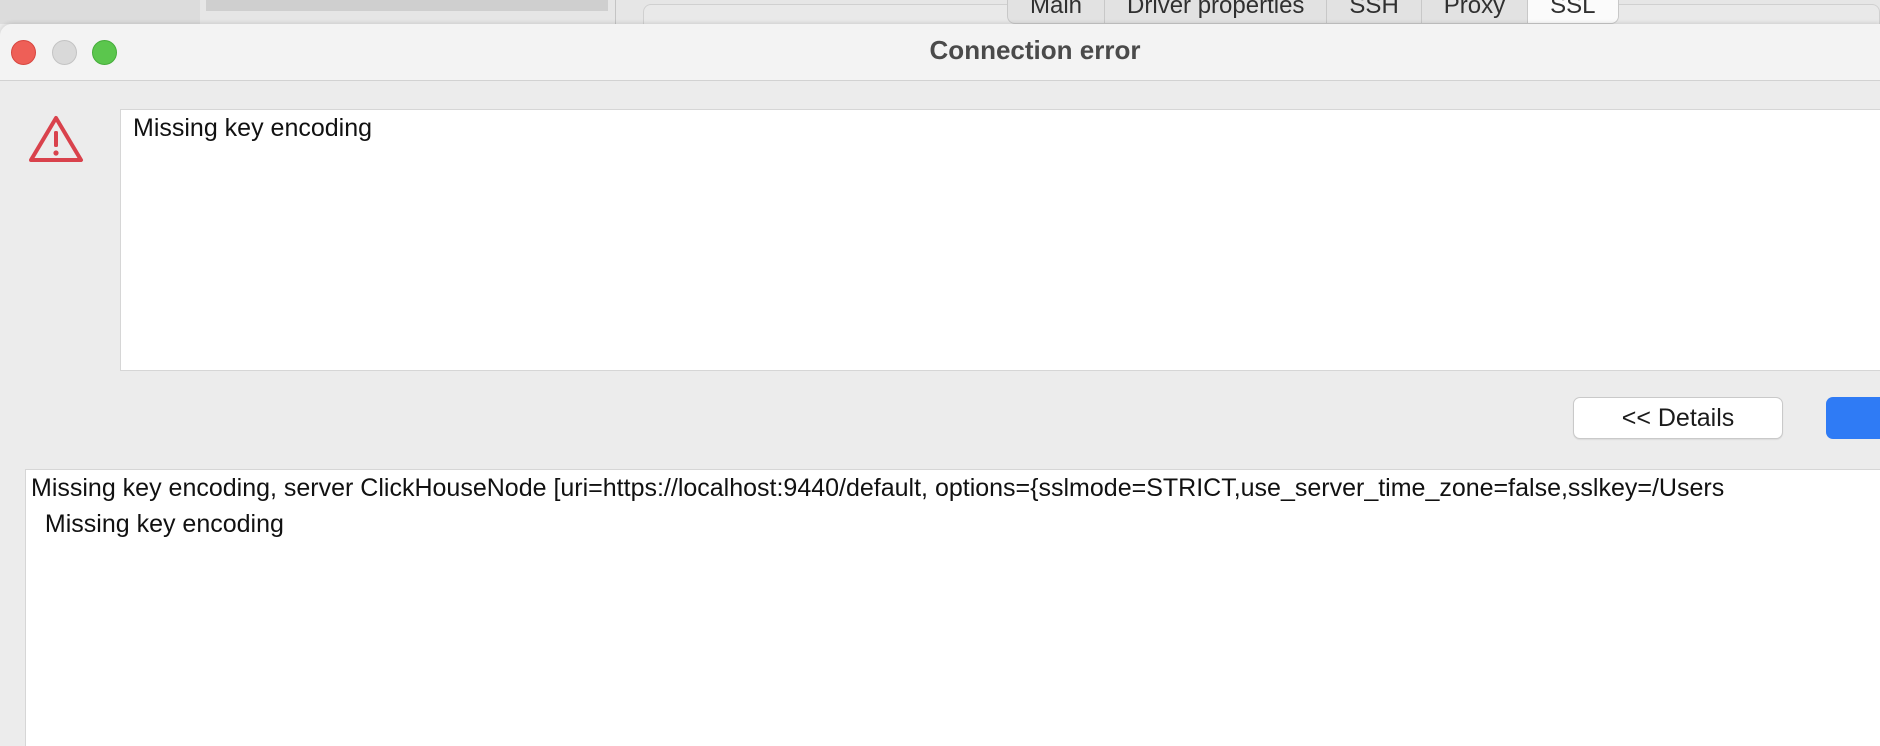  What do you see at coordinates (157, 524) in the screenshot?
I see `details-line: Missing key encoding` at bounding box center [157, 524].